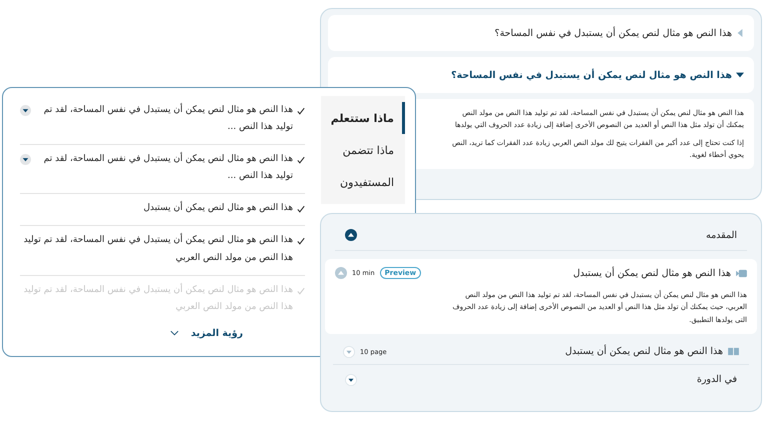 The width and height of the screenshot is (766, 425). What do you see at coordinates (541, 379) in the screenshot?
I see `section-header: في الدورة` at bounding box center [541, 379].